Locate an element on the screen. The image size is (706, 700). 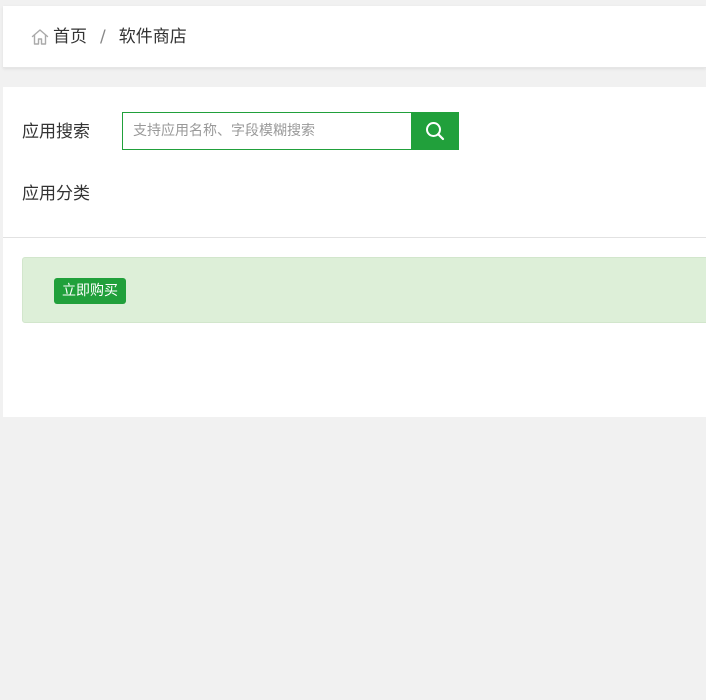
breadcrumb-bar: 首页 / 软件商店 is located at coordinates (354, 37).